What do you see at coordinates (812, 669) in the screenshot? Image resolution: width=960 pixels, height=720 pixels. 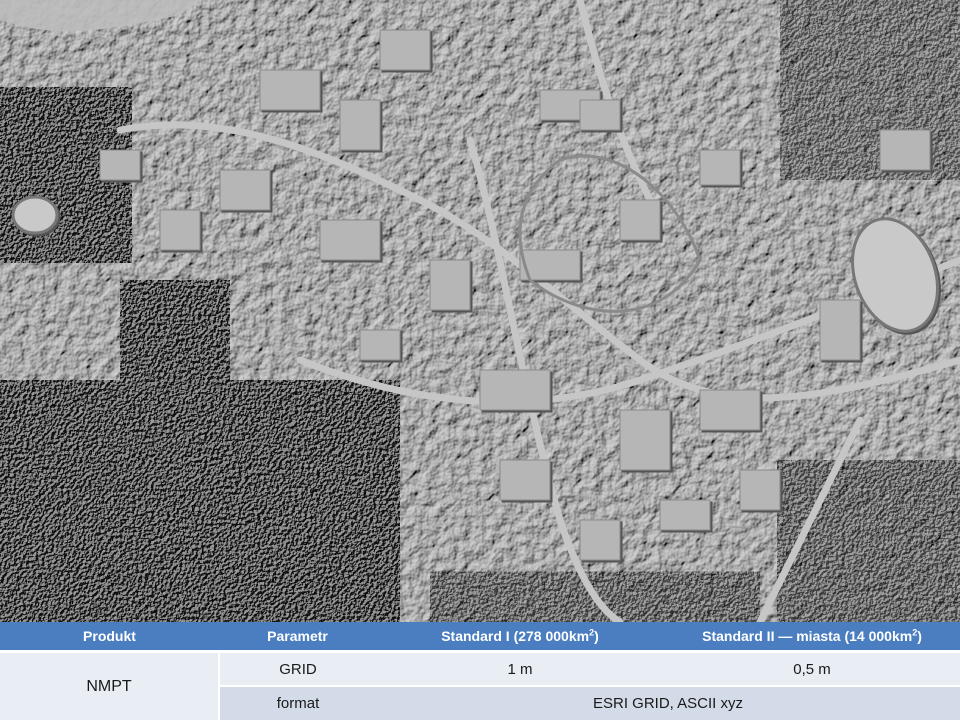 I see `standard-2-cell: 0,5 m` at bounding box center [812, 669].